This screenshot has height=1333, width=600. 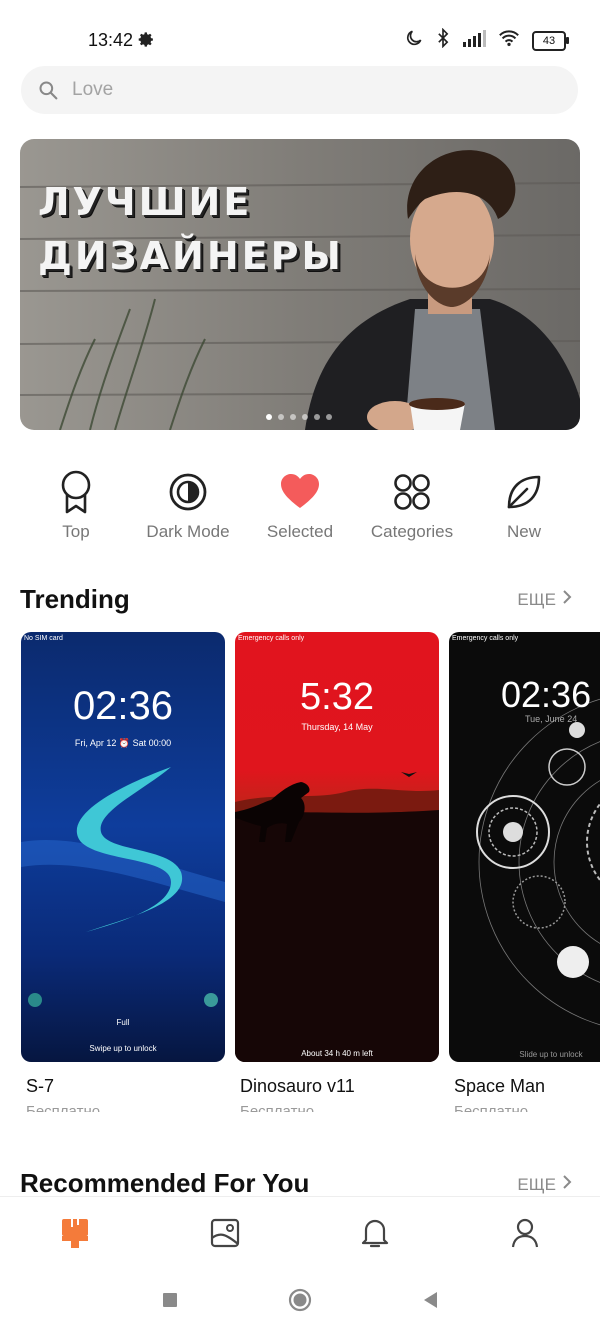 What do you see at coordinates (337, 1053) in the screenshot?
I see `preview-battery-hint: About 34 h 40 m left` at bounding box center [337, 1053].